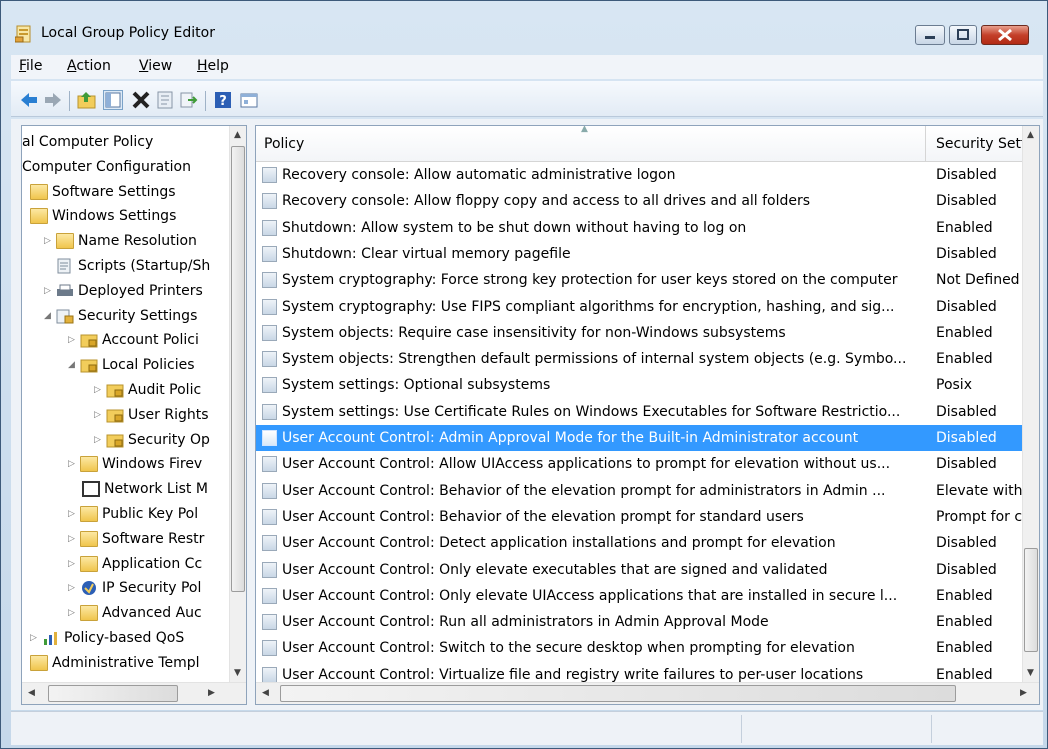 Image resolution: width=1048 pixels, height=749 pixels. I want to click on close-button, so click(1005, 35).